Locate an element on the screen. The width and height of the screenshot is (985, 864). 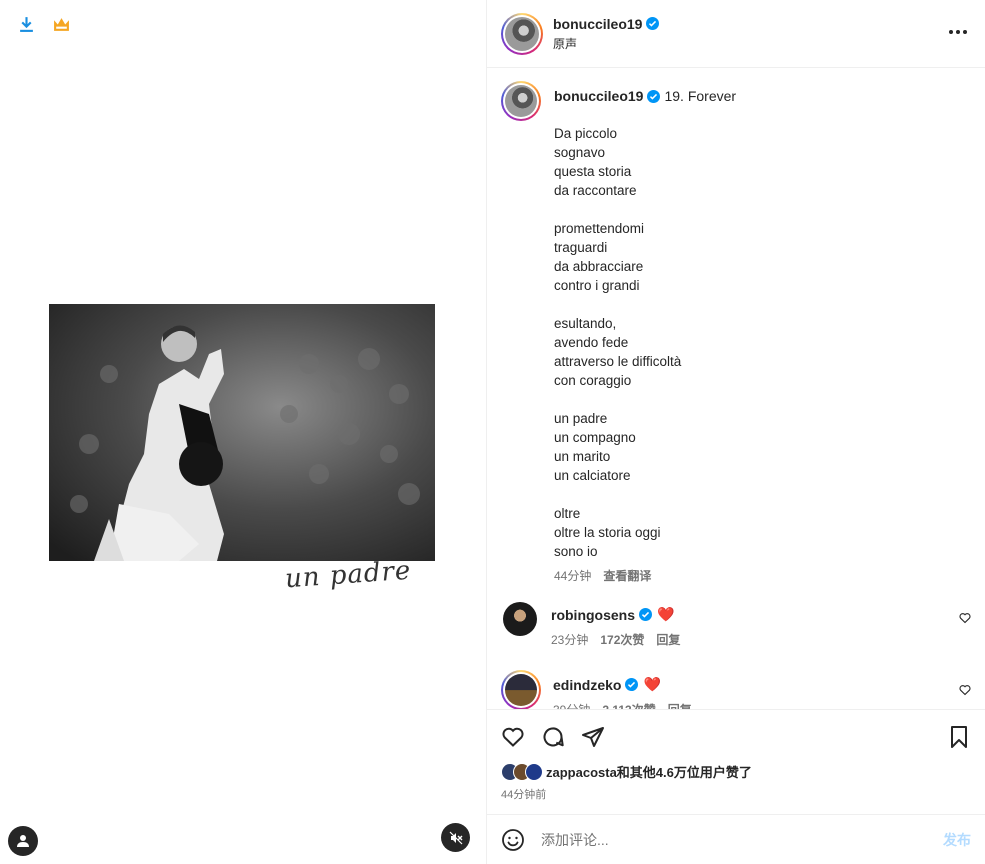
image-overlay-text: un padre is located at coordinates (348, 575).